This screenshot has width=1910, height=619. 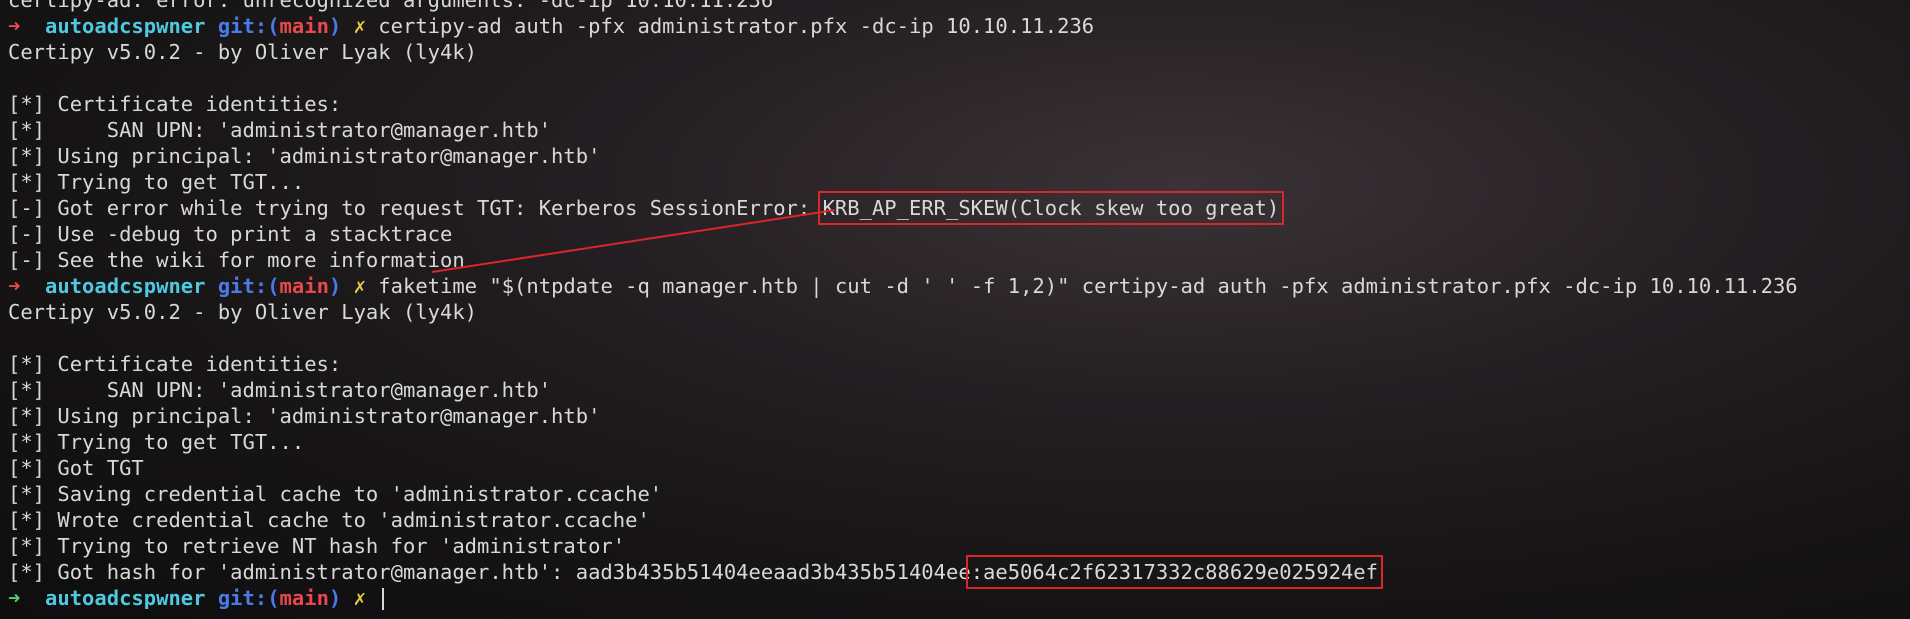 I want to click on annotation-overlay, so click(x=633, y=241).